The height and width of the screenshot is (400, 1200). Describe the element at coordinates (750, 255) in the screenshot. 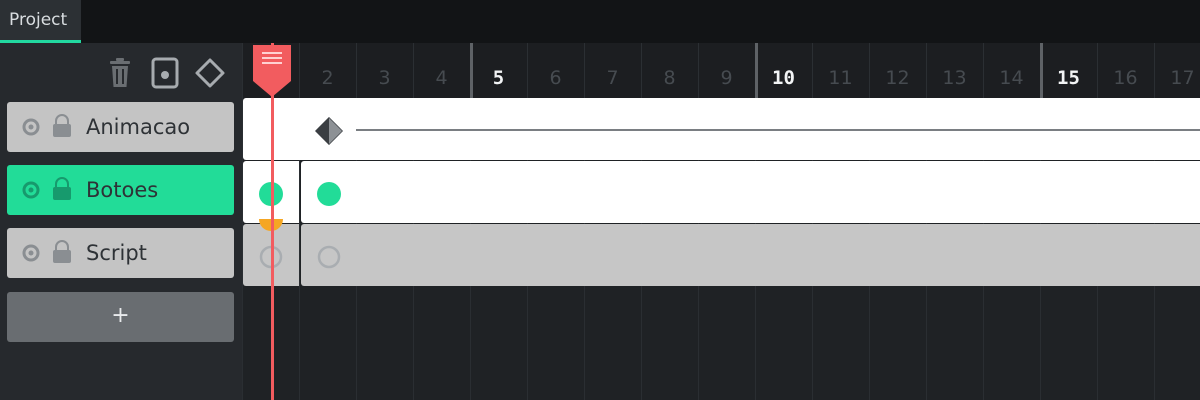

I see `track-script-span` at that location.